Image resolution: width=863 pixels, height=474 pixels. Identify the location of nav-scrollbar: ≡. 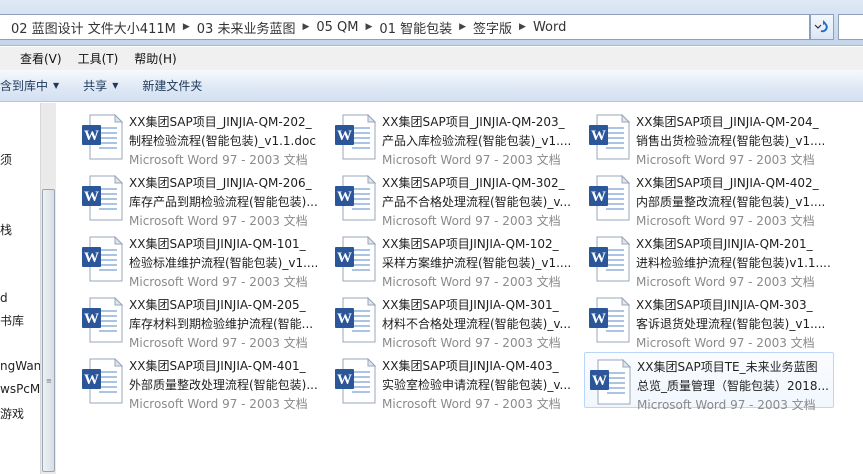
(48, 288).